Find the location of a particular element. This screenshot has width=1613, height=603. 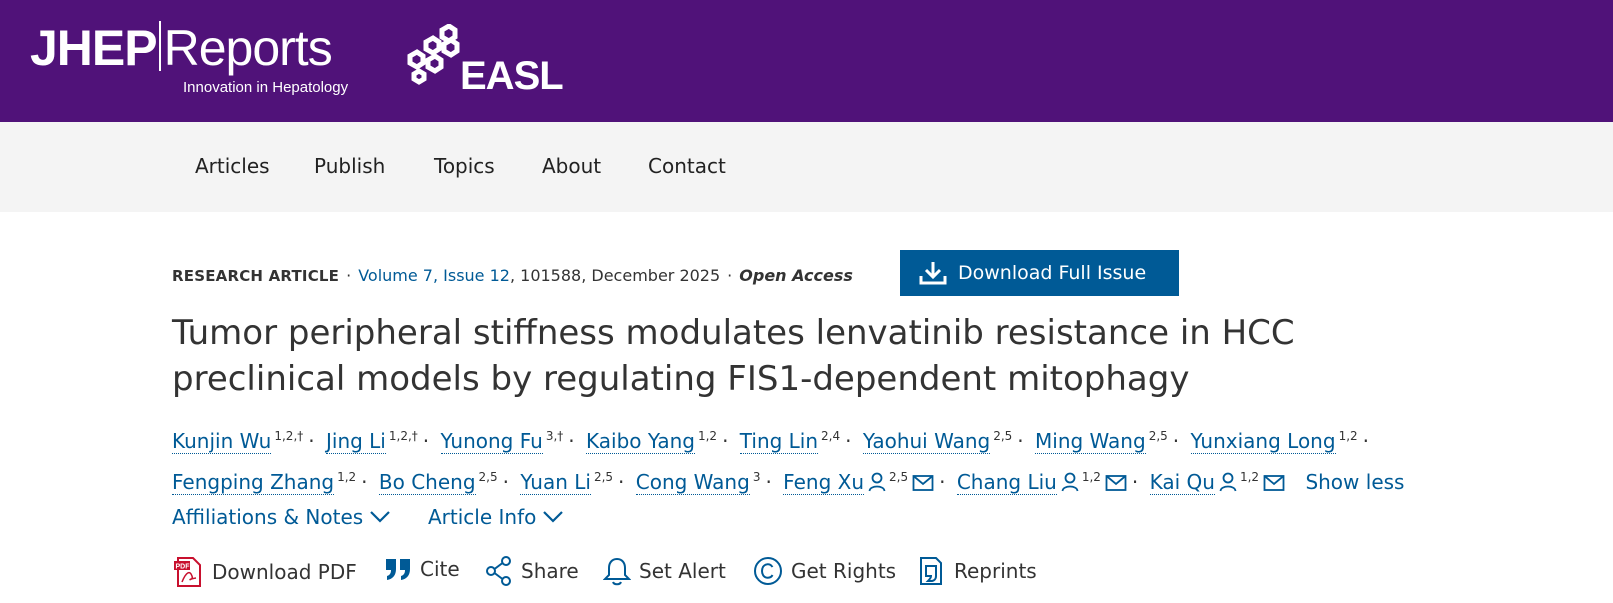

author-link: Cong Wang is located at coordinates (692, 482).